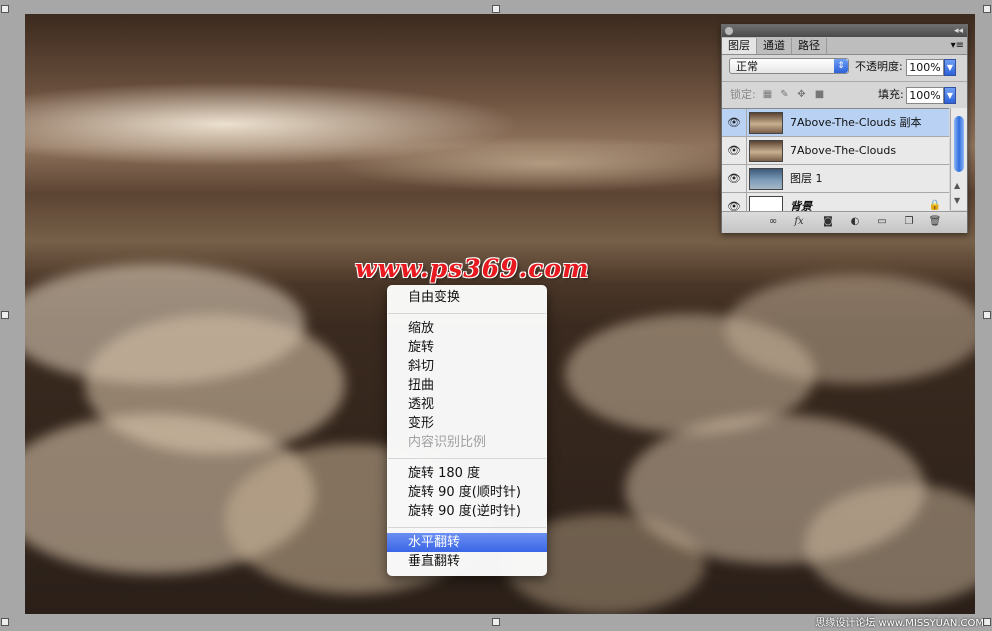  Describe the element at coordinates (987, 315) in the screenshot. I see `transform-handle-right` at that location.